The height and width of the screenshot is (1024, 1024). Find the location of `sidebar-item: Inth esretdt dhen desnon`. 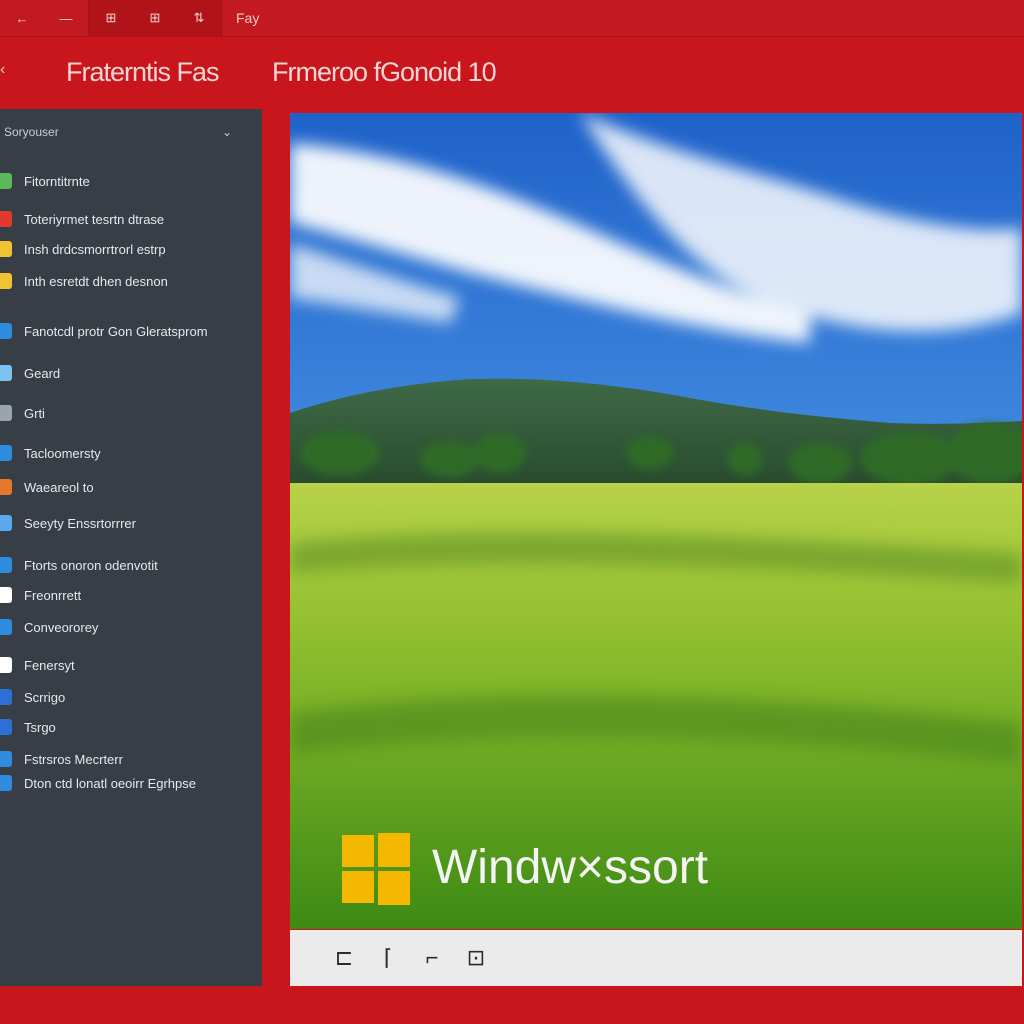

sidebar-item: Inth esretdt dhen desnon is located at coordinates (84, 281).